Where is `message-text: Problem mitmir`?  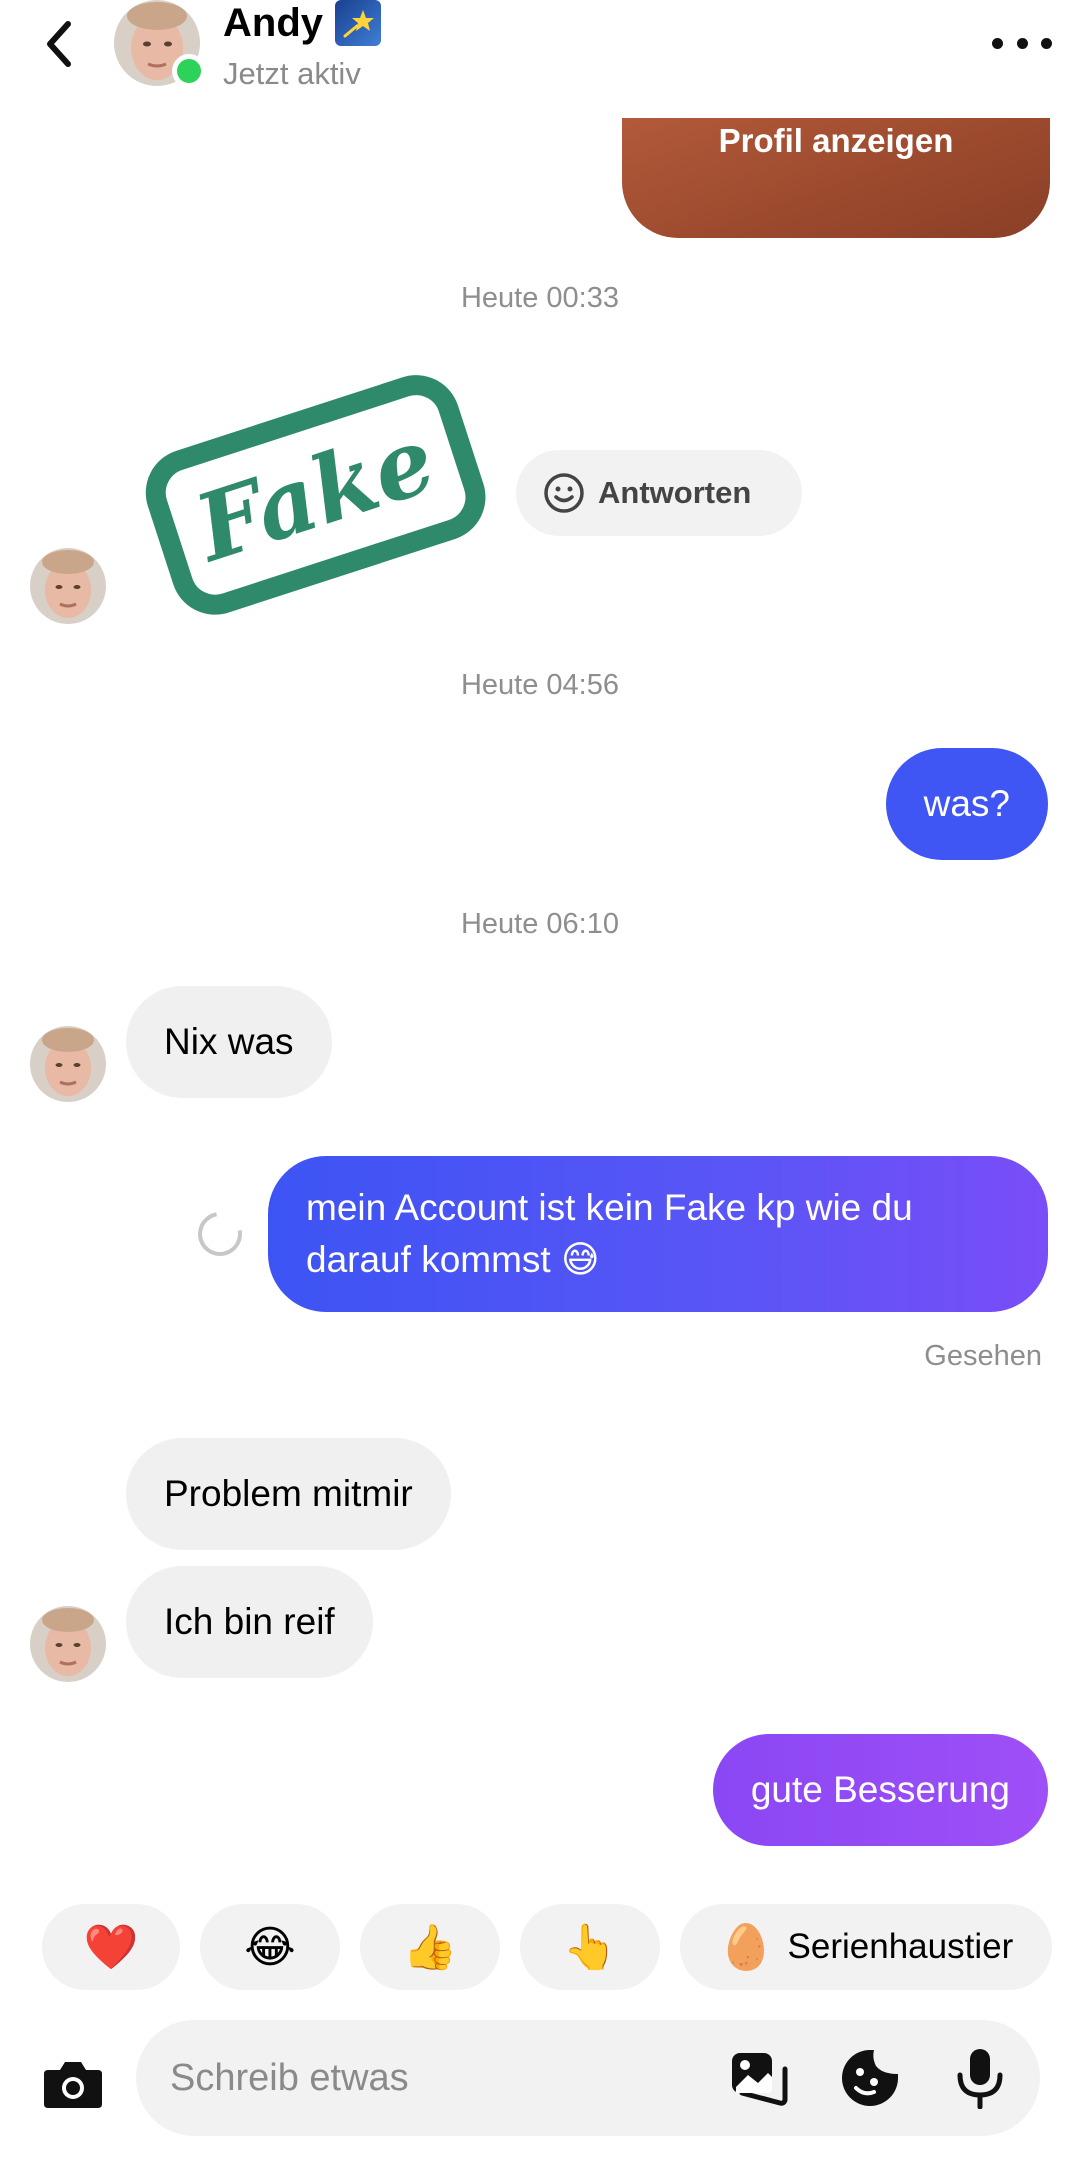 message-text: Problem mitmir is located at coordinates (288, 1493).